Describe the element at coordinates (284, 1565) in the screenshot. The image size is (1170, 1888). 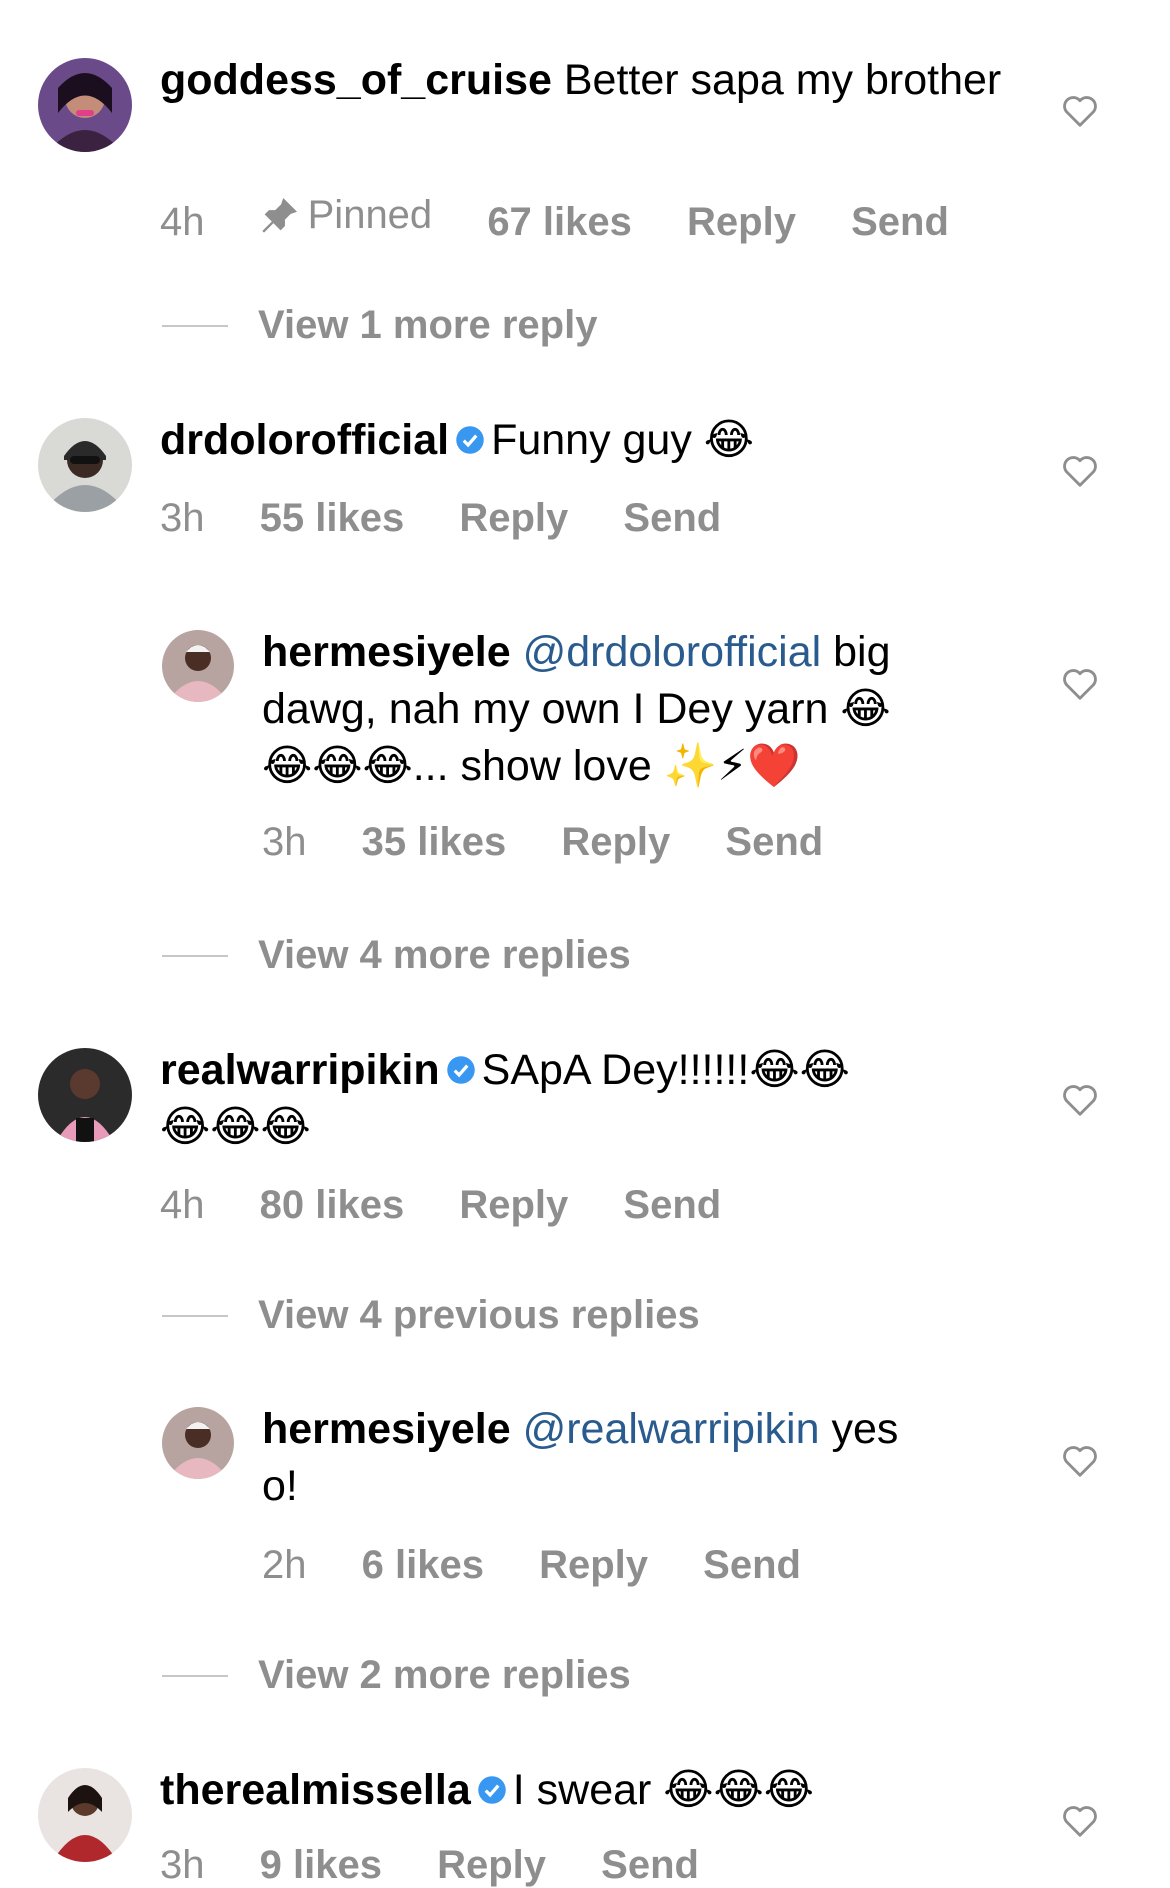
I see `timestamp: 2h` at that location.